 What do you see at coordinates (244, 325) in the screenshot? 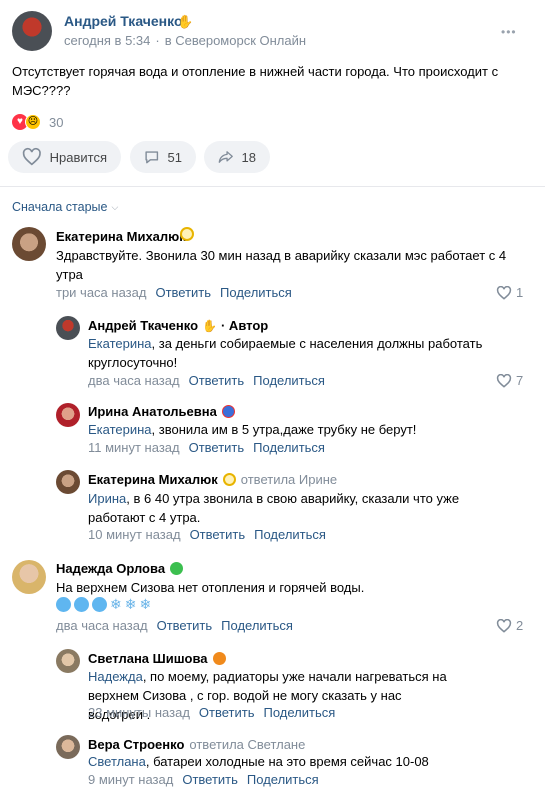
I see `author-badge: · Автор` at bounding box center [244, 325].